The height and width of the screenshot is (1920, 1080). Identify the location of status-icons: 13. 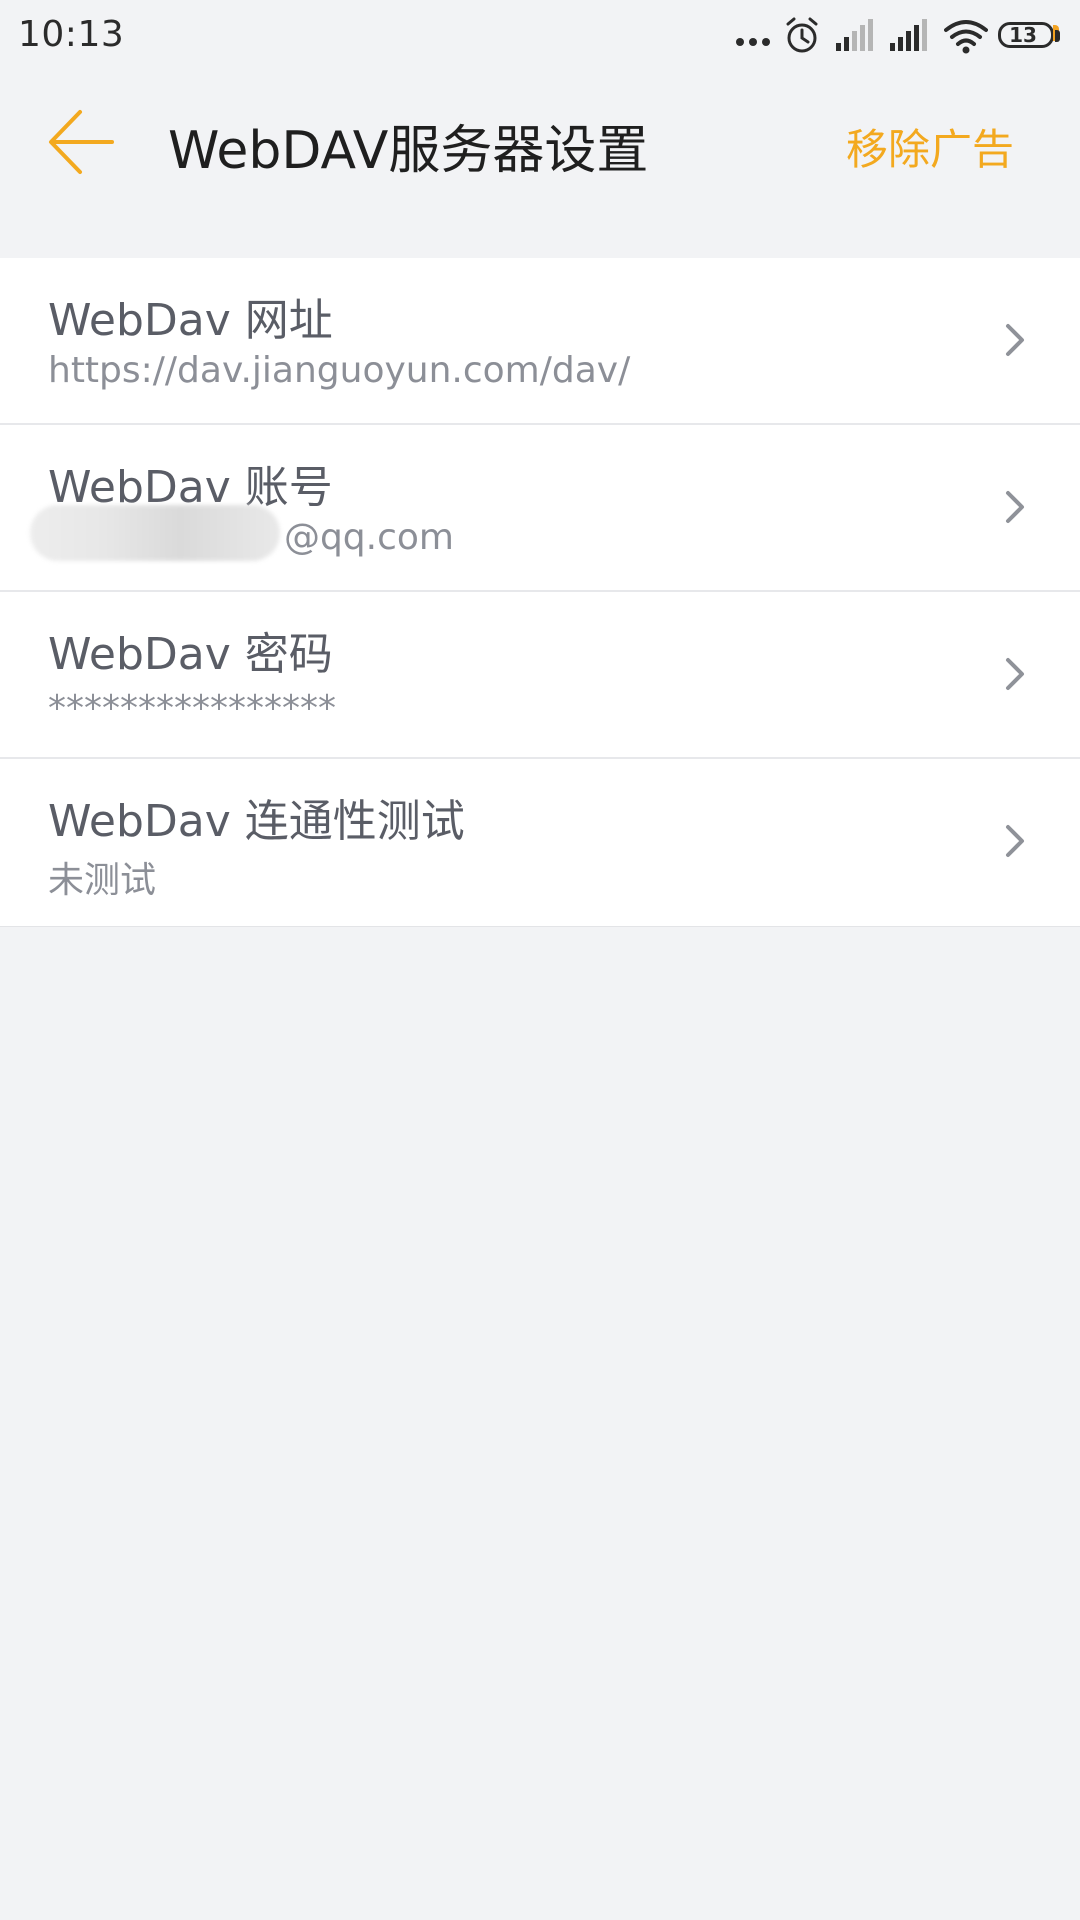
(898, 36).